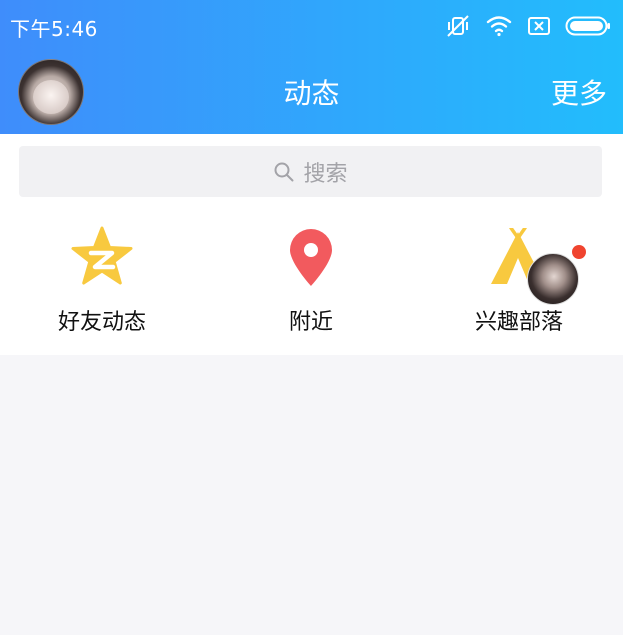  What do you see at coordinates (579, 92) in the screenshot?
I see `more-button: 更多` at bounding box center [579, 92].